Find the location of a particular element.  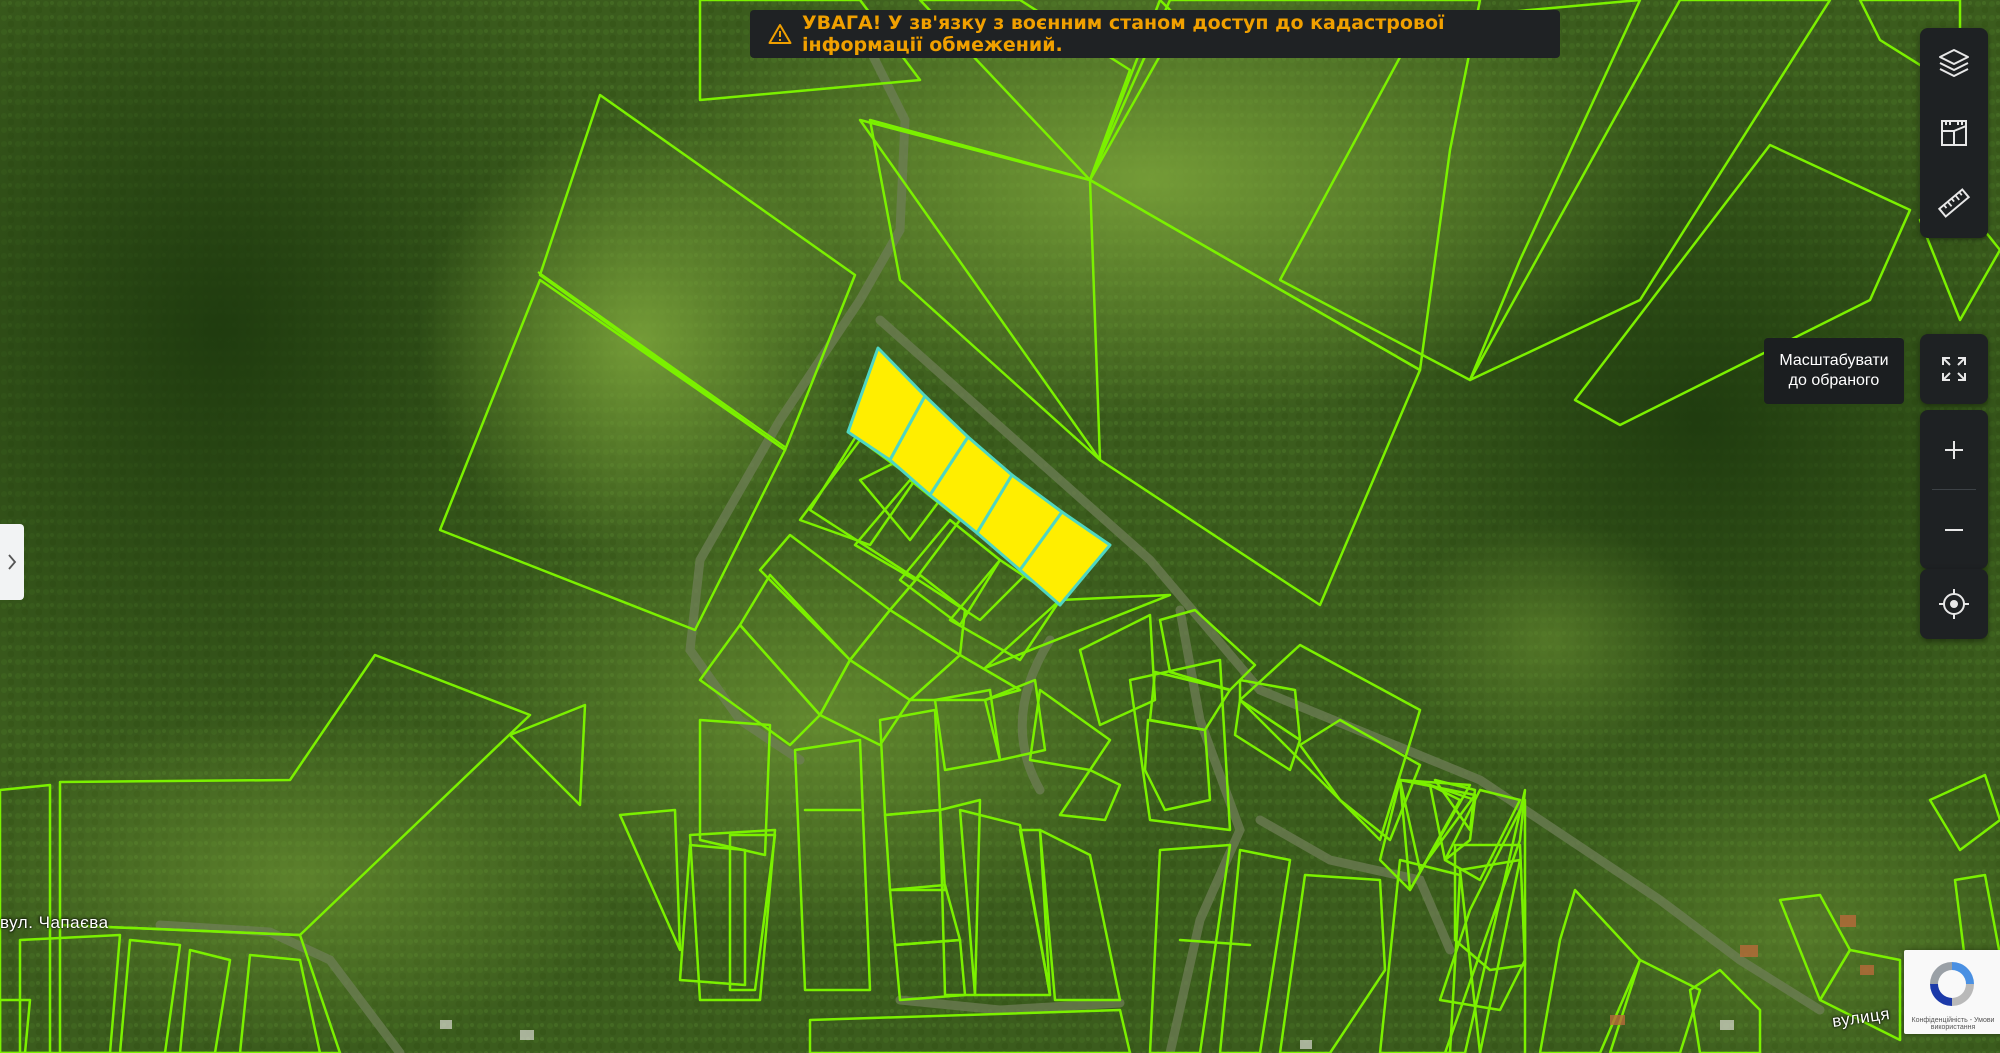

locate-panel is located at coordinates (1954, 604).